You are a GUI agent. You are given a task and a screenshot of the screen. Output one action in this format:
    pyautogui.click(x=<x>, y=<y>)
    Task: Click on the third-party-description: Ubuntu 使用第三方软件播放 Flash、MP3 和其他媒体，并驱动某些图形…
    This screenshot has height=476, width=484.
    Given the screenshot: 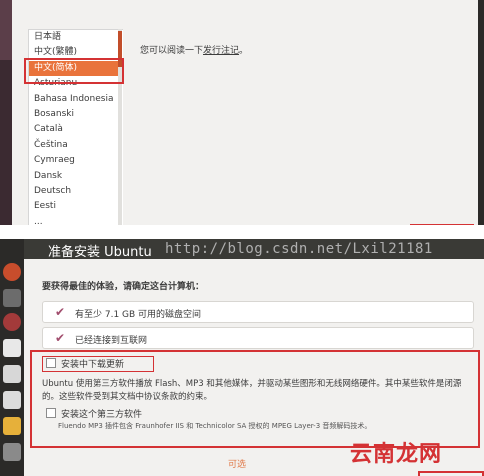 What is the action you would take?
    pyautogui.click(x=252, y=390)
    